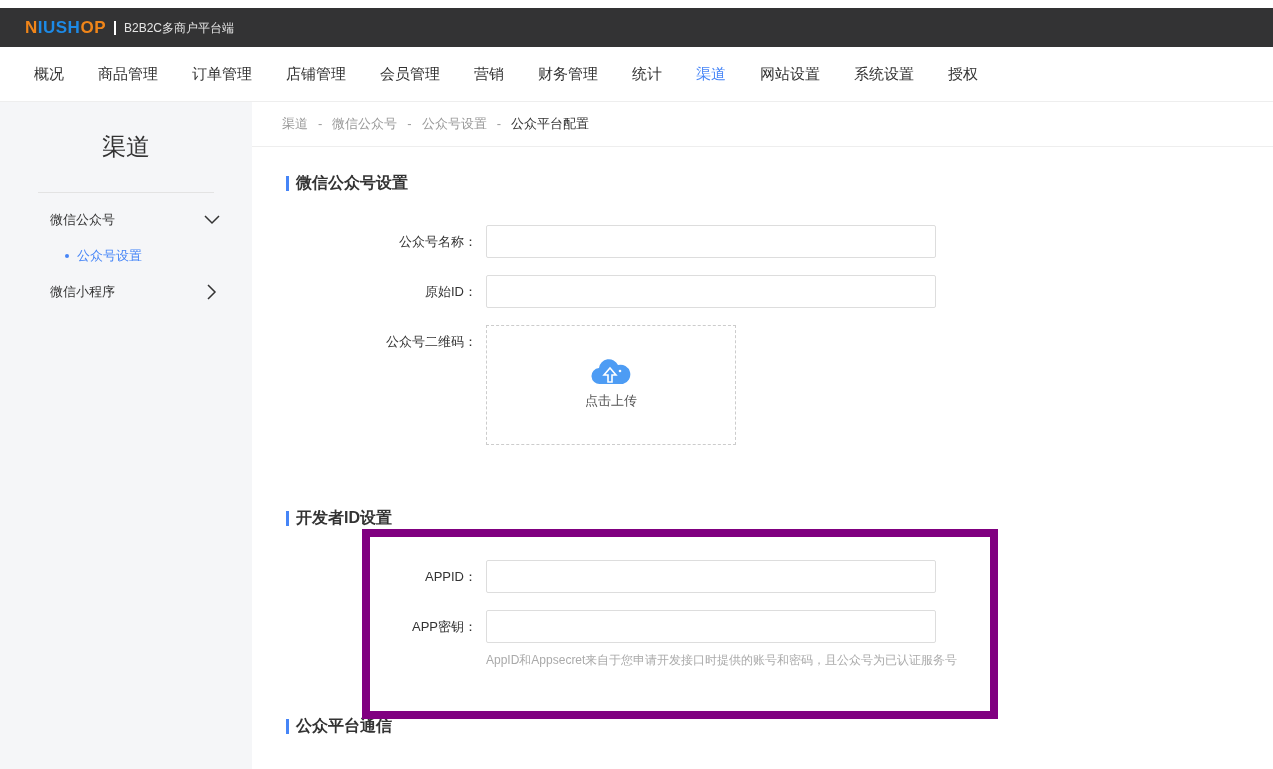  I want to click on field-label: APPID：, so click(450, 577).